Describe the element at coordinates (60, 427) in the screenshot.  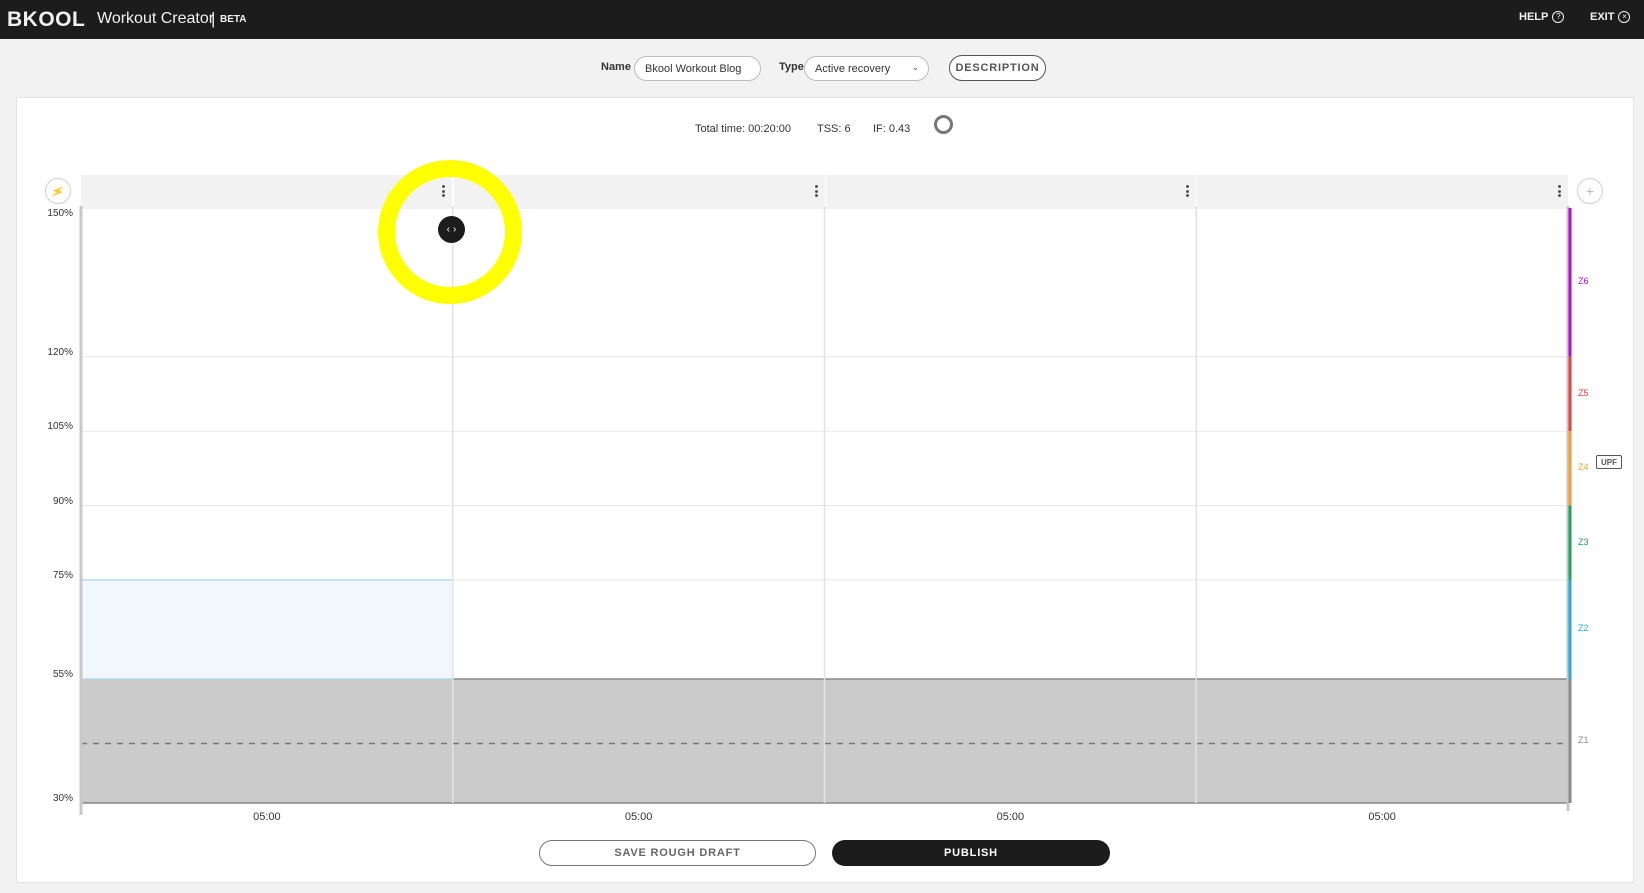
I see `y-tick-label: 105%` at that location.